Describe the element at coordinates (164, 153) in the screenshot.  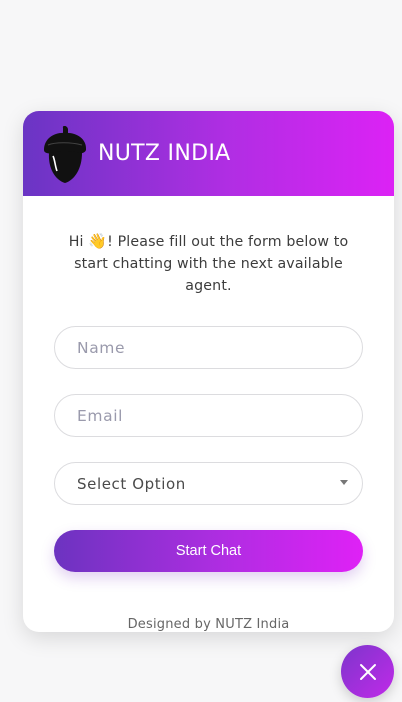
I see `brand-name: NUTZ INDIA` at that location.